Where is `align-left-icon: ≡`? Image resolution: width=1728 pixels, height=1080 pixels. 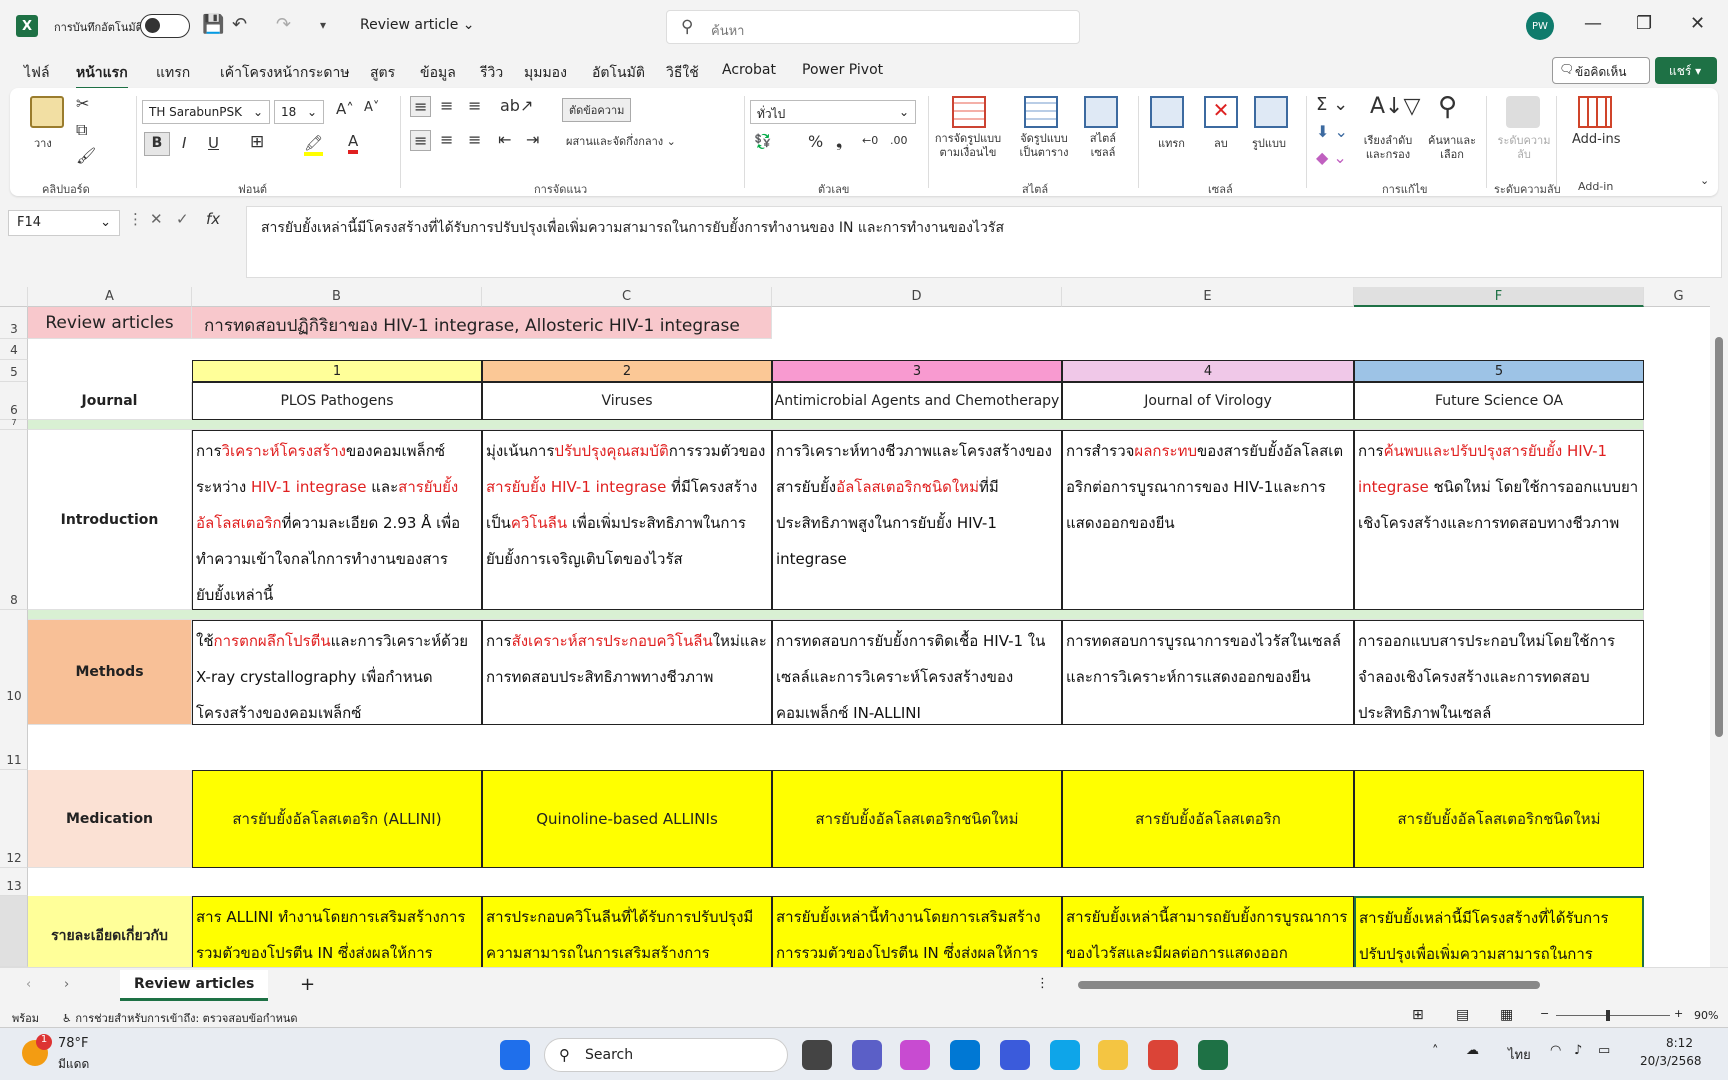
align-left-icon: ≡ is located at coordinates (421, 140).